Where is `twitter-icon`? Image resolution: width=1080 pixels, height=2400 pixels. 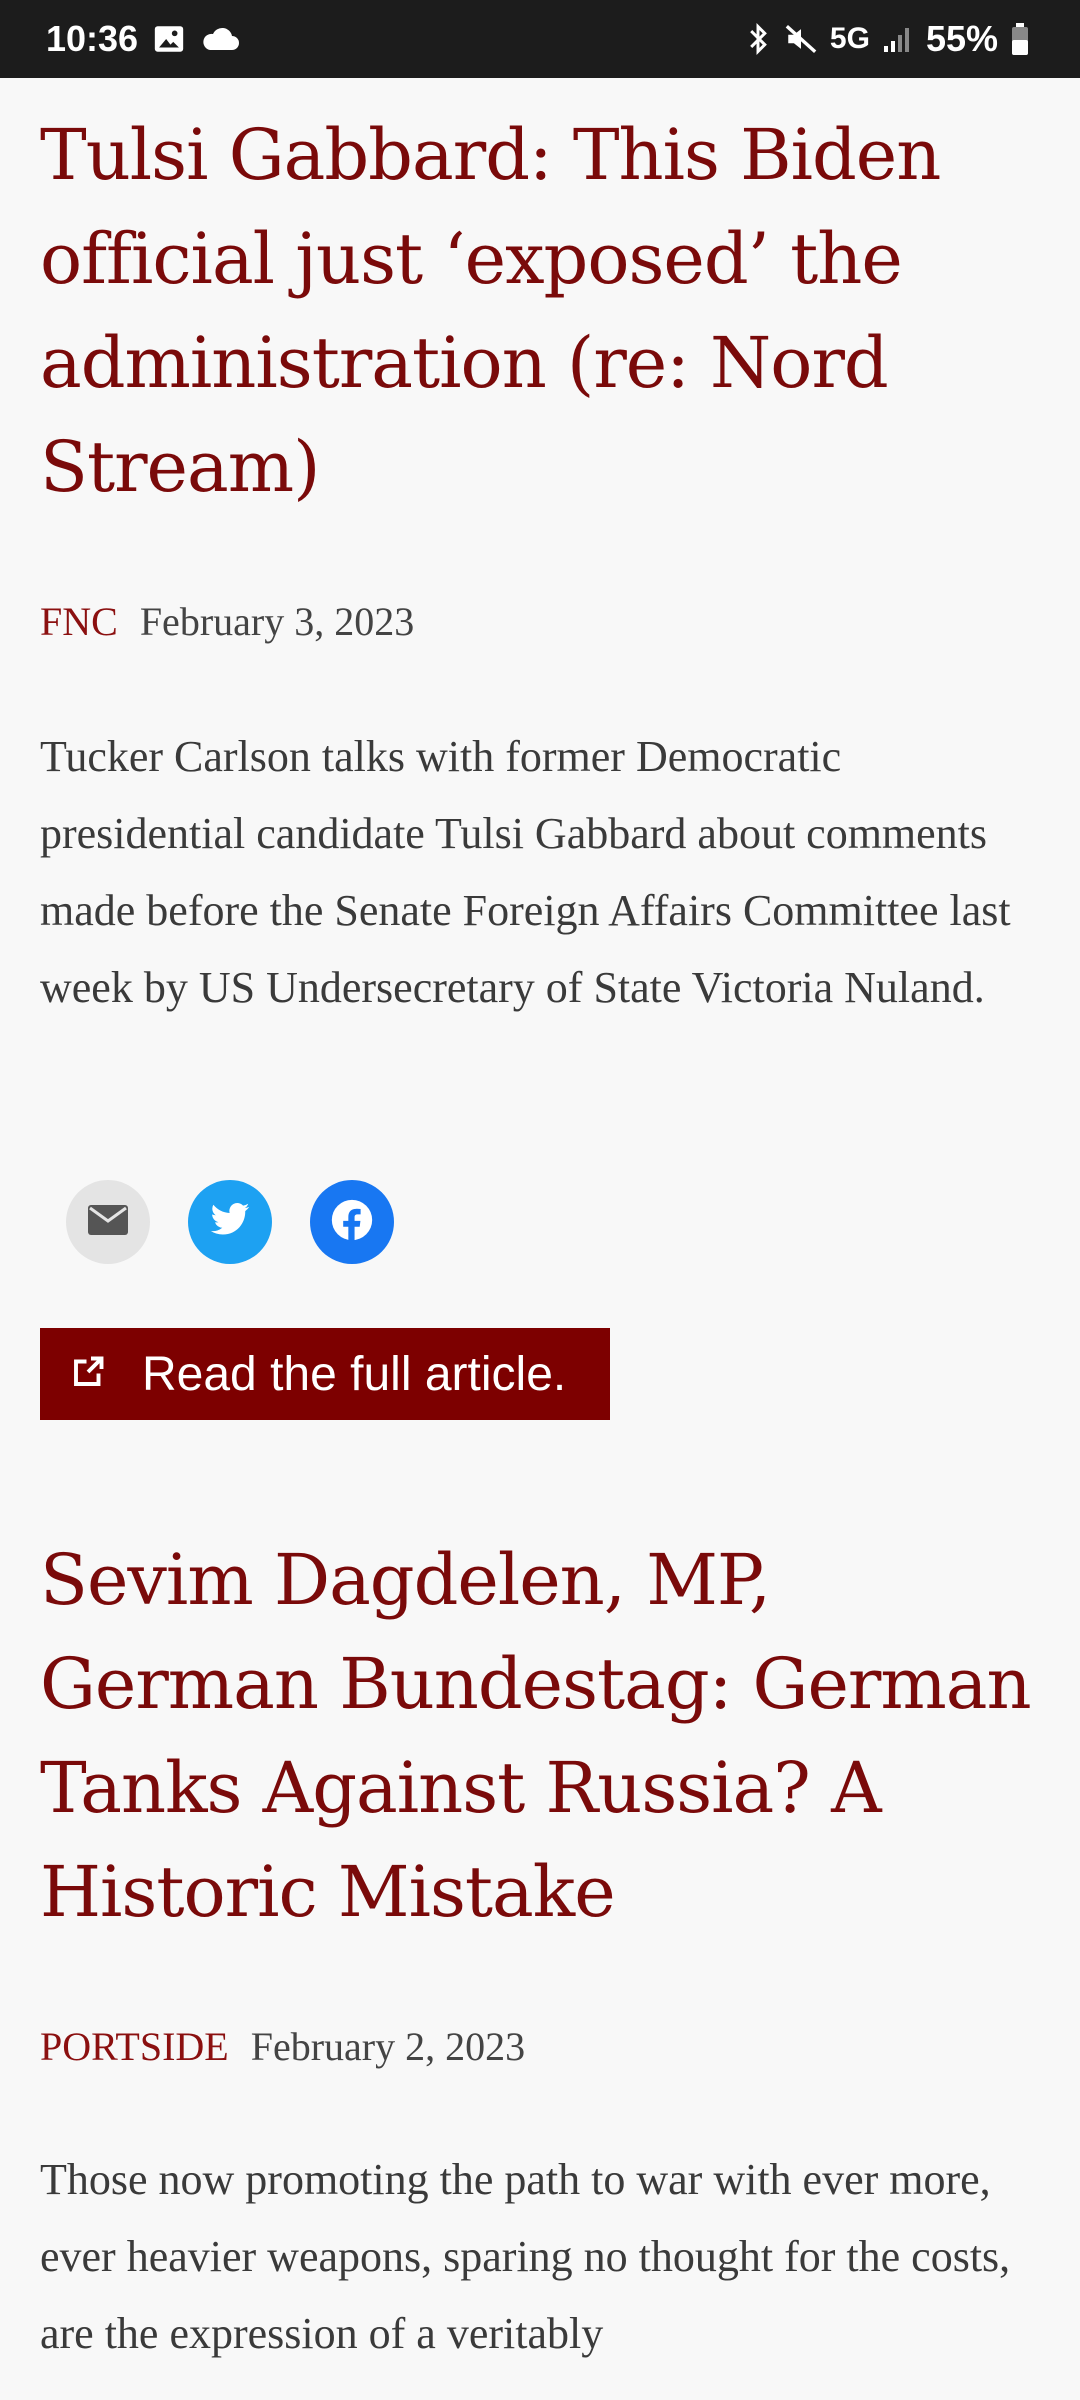
twitter-icon is located at coordinates (230, 1222).